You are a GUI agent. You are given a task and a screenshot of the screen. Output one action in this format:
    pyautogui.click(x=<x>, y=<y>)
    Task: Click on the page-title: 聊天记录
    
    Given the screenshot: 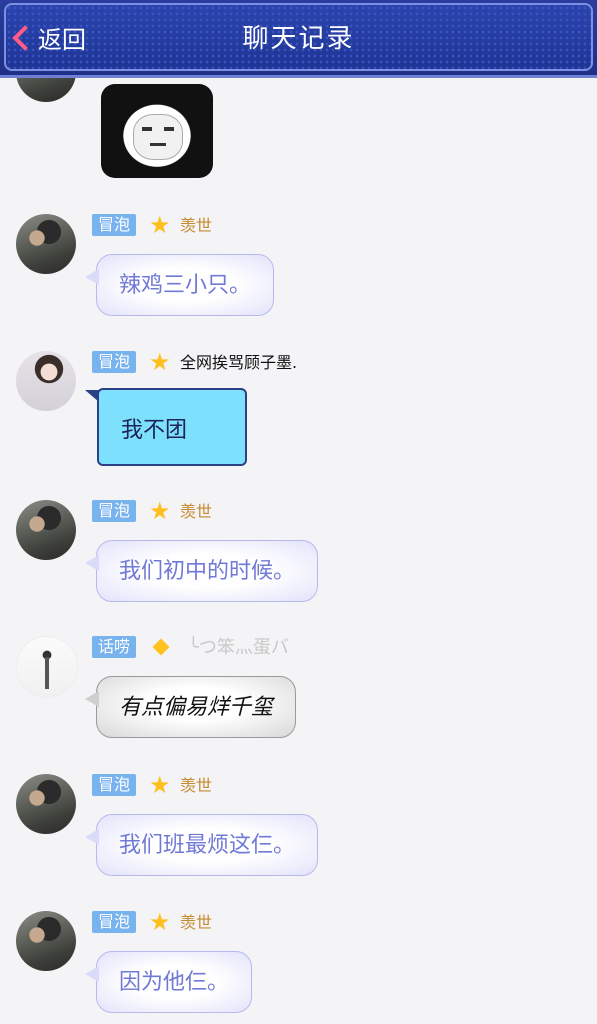 What is the action you would take?
    pyautogui.click(x=298, y=39)
    